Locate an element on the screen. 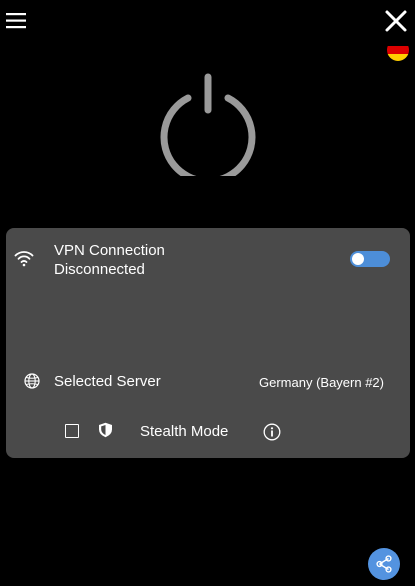 The width and height of the screenshot is (415, 586). vpn-connection-label: VPN Connection is located at coordinates (109, 250).